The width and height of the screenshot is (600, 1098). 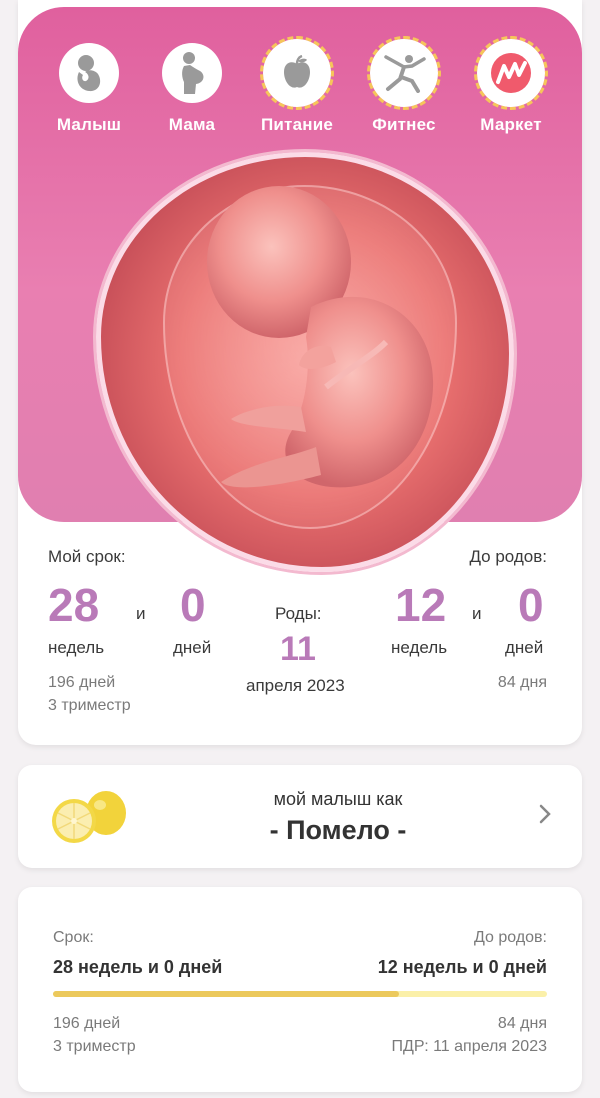 What do you see at coordinates (192, 124) in the screenshot?
I see `nav-label: Мама` at bounding box center [192, 124].